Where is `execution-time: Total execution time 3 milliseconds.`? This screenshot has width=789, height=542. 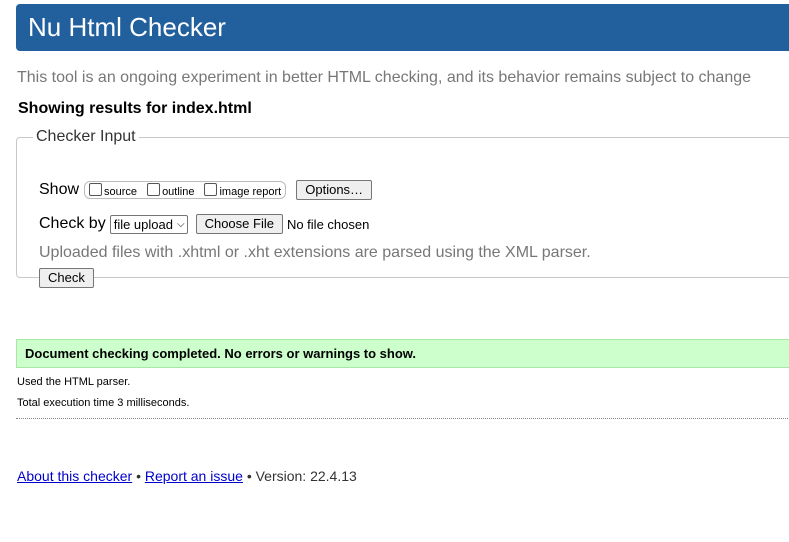 execution-time: Total execution time 3 milliseconds. is located at coordinates (103, 403).